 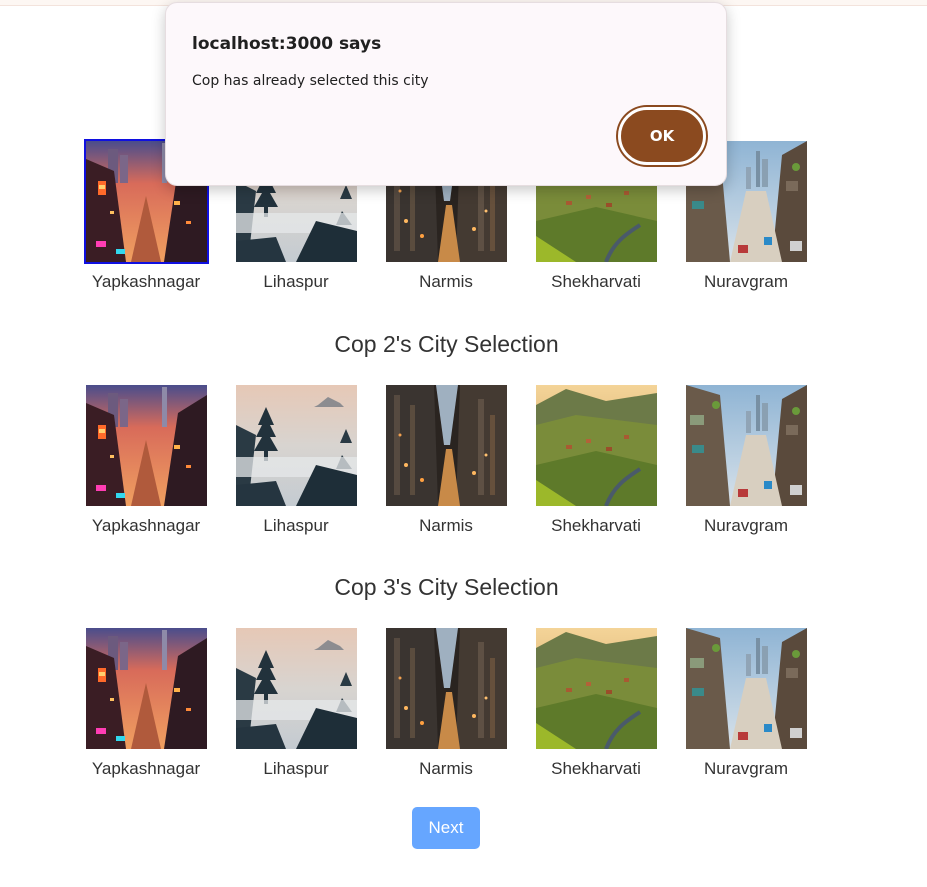 What do you see at coordinates (310, 81) in the screenshot?
I see `dialog-message: Cop has already selected this city` at bounding box center [310, 81].